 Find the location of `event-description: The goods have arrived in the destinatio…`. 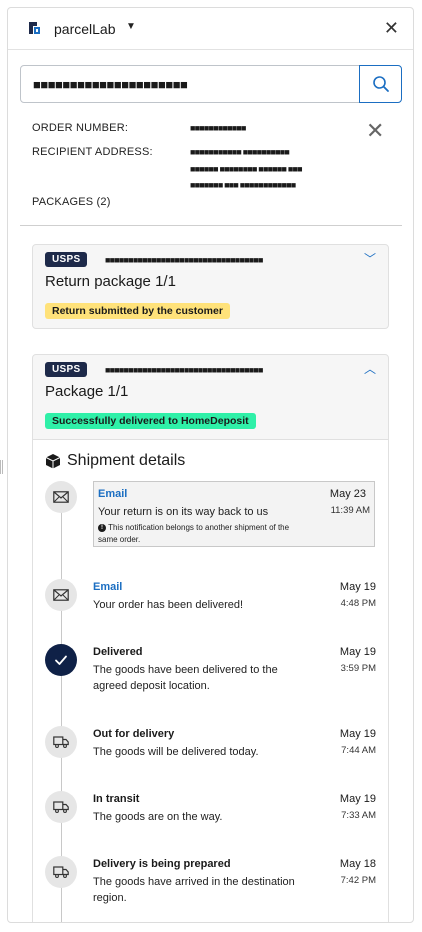

event-description: The goods have arrived in the destinatio… is located at coordinates (194, 890).